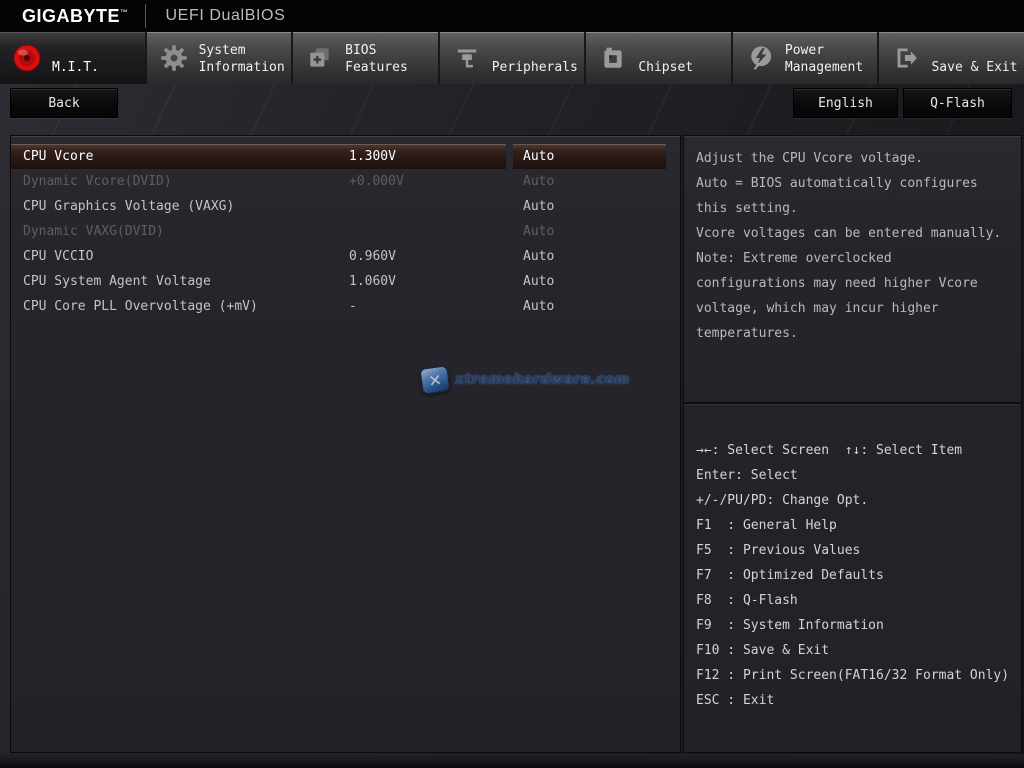  What do you see at coordinates (849, 233) in the screenshot?
I see `help-line: Vcore voltages can be entered manually.` at bounding box center [849, 233].